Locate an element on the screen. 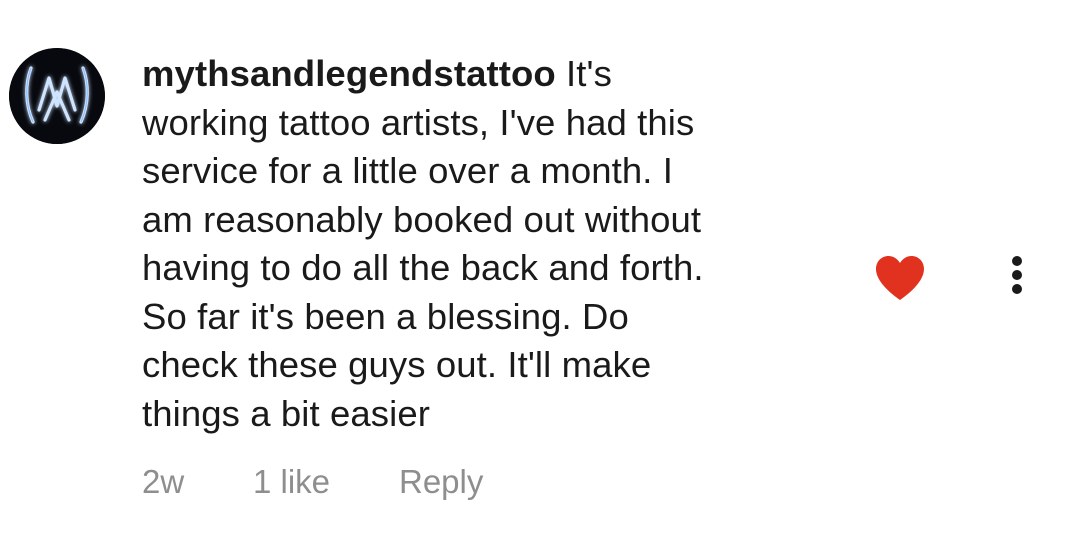  comment-line: So far it's been a blessing. Do is located at coordinates (385, 316).